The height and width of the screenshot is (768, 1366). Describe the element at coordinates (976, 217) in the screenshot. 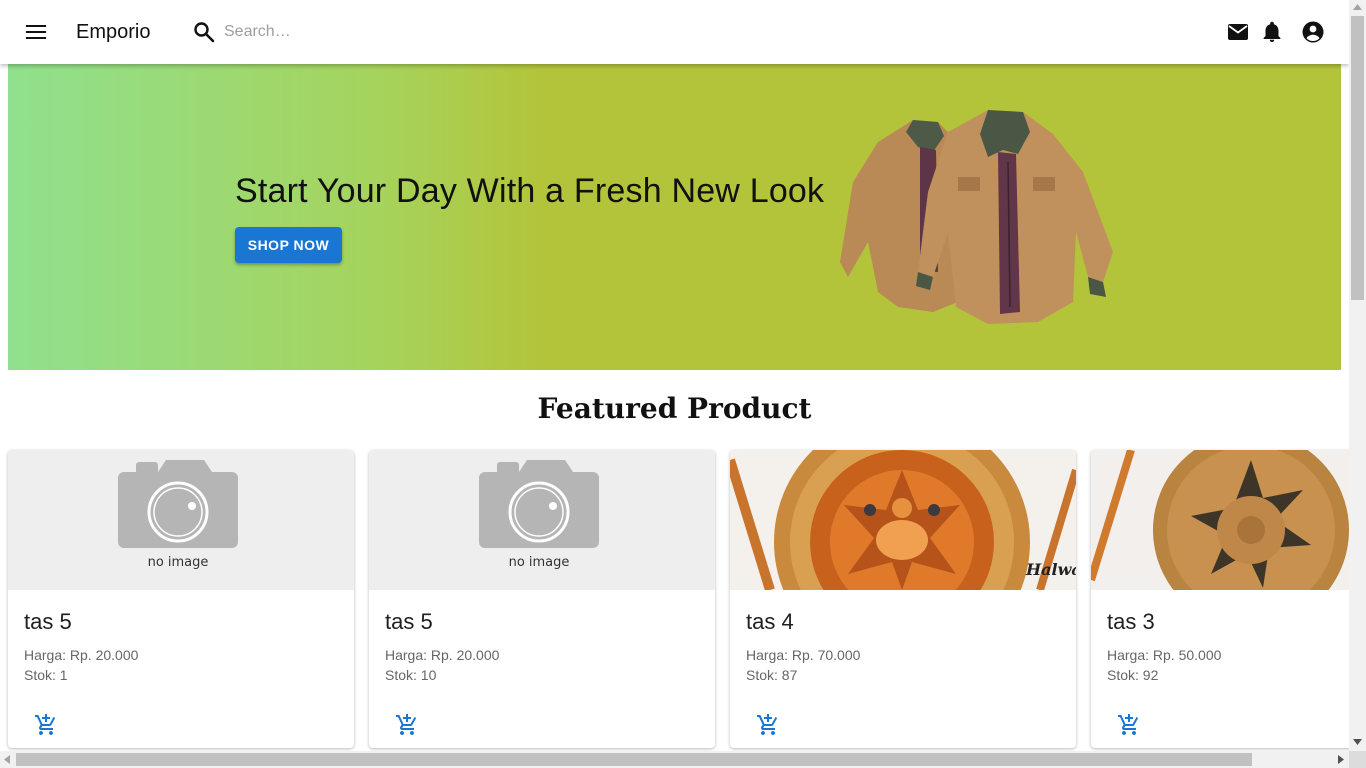

I see `jacket-image` at that location.